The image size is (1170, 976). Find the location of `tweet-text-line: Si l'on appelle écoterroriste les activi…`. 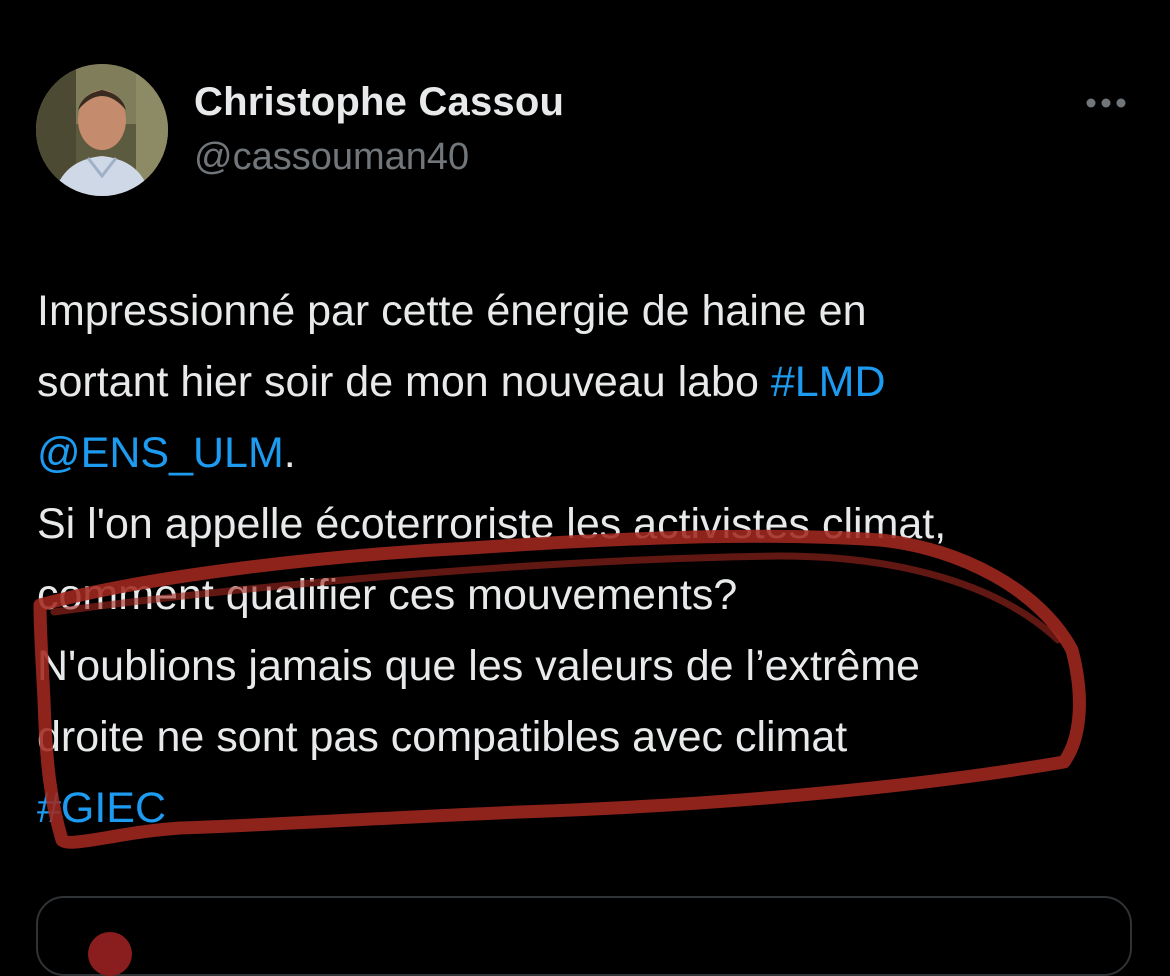

tweet-text-line: Si l'on appelle écoterroriste les activi… is located at coordinates (592, 524).